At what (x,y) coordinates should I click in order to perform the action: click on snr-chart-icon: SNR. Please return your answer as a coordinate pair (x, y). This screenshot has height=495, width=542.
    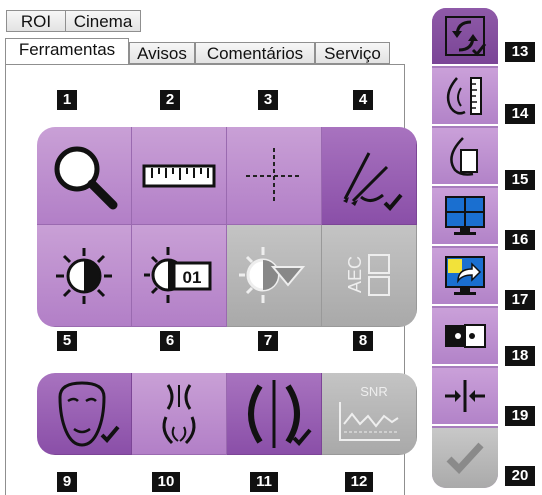
    Looking at the image, I should click on (369, 412).